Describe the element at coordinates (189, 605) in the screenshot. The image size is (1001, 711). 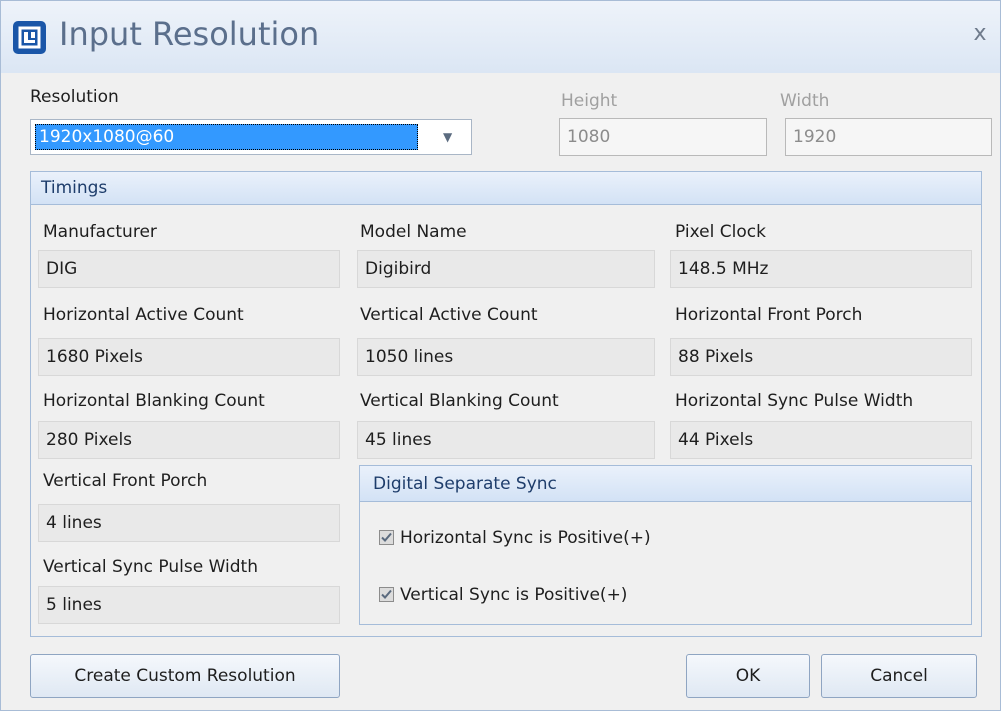
I see `v-sync-width-field: 5 lines` at that location.